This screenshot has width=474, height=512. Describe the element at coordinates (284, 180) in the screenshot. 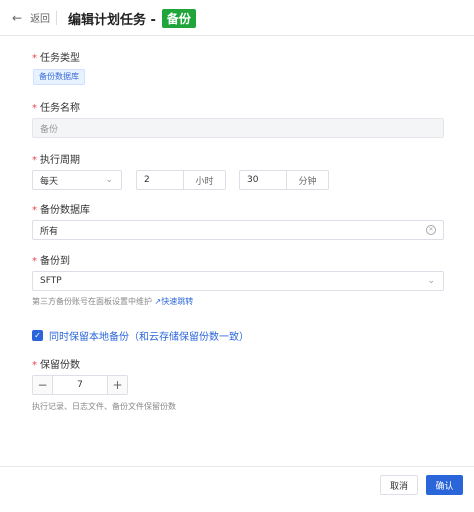

I see `minutes-input: 30 分钟` at that location.